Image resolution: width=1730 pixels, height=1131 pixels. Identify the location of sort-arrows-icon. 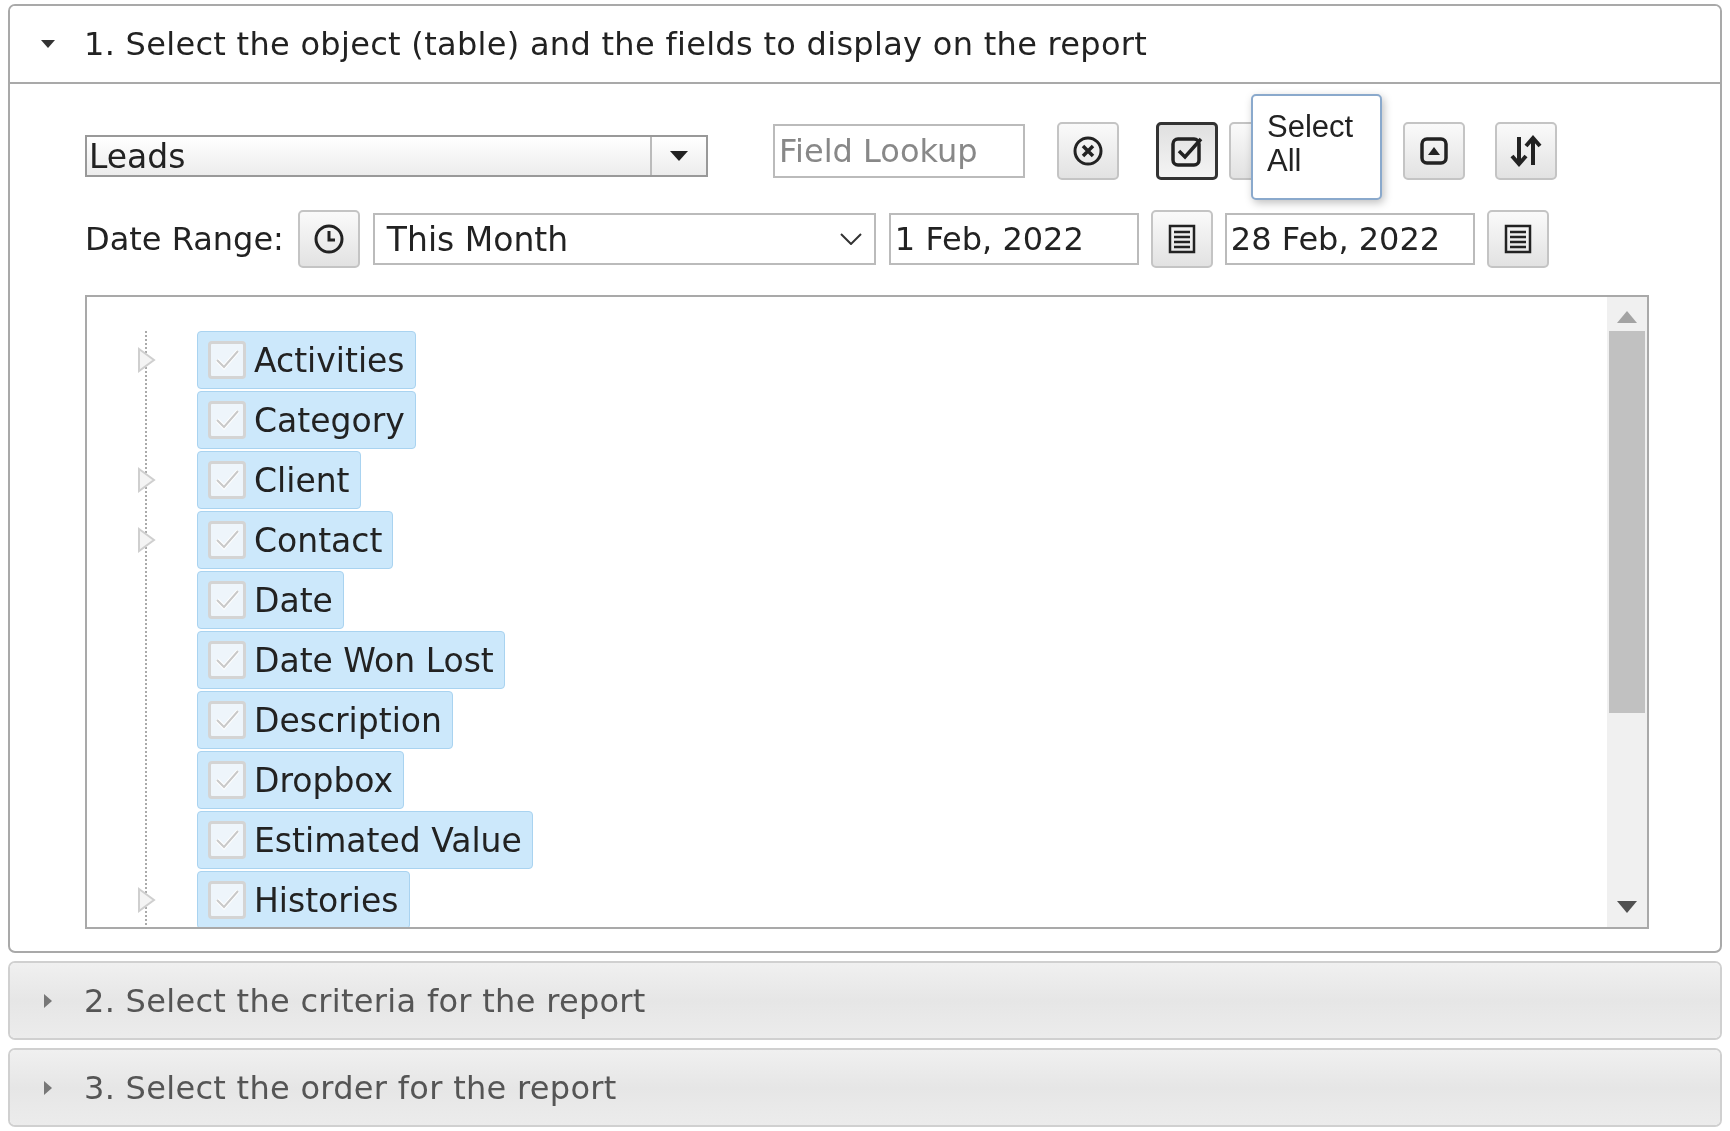
(1526, 151).